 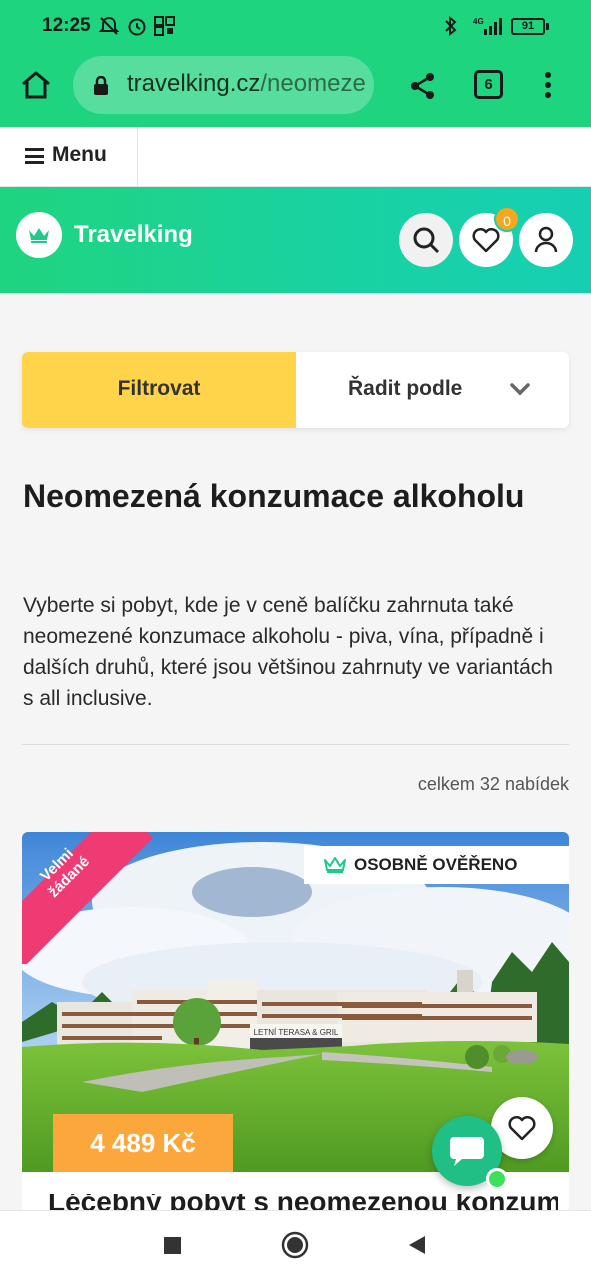 I want to click on url-text: travelking.cz/neomeze, so click(x=246, y=84).